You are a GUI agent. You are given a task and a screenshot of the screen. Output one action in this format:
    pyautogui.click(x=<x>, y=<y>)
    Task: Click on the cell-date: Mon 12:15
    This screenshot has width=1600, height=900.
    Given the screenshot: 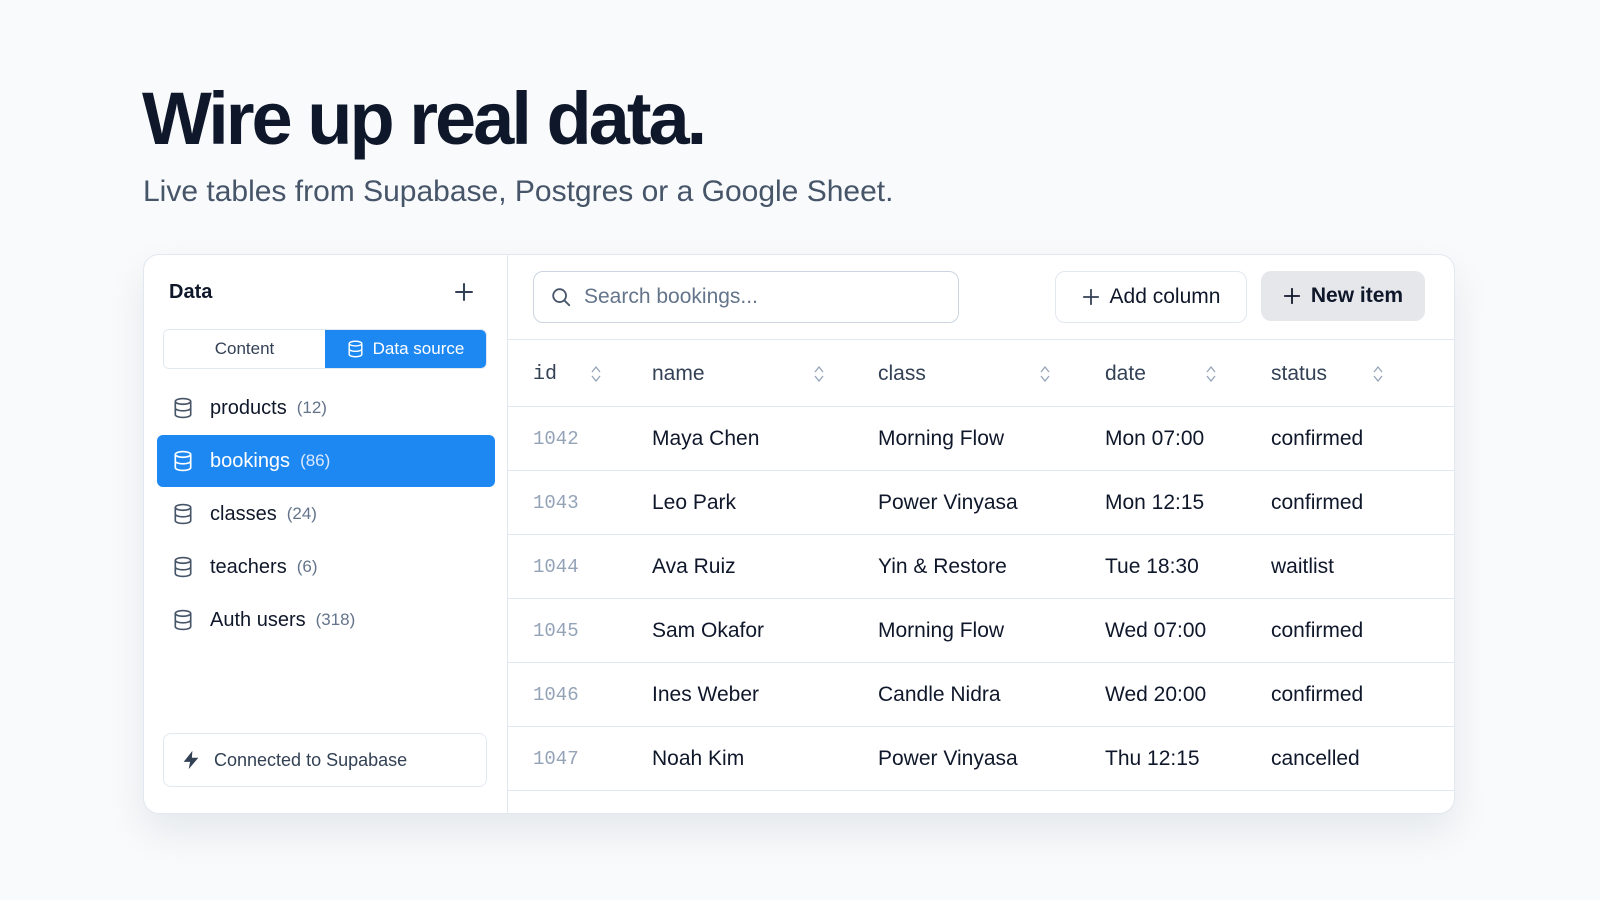 What is the action you would take?
    pyautogui.click(x=1155, y=502)
    